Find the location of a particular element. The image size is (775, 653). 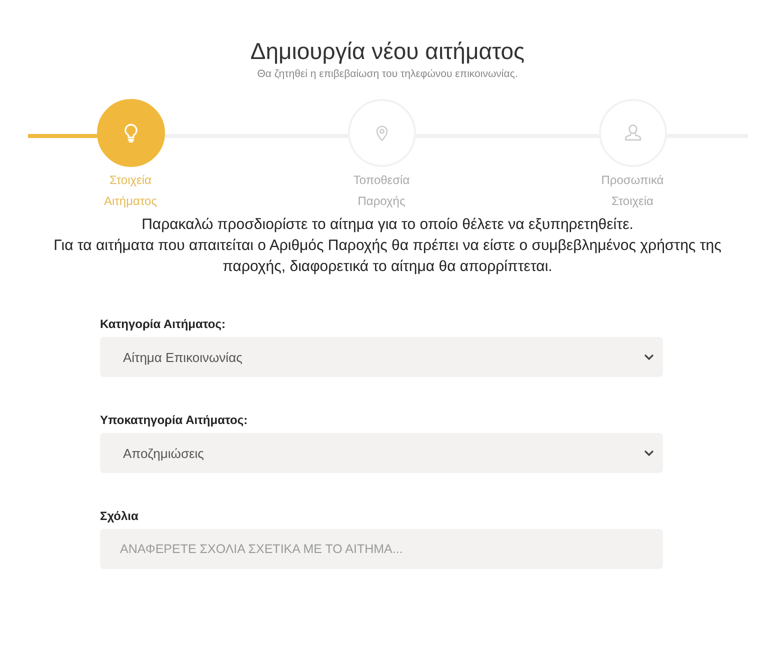

page-subtitle: Θα ζητηθεί η επιβεβαίωση του τηλεφώνου επικοινωνίας. is located at coordinates (387, 74).